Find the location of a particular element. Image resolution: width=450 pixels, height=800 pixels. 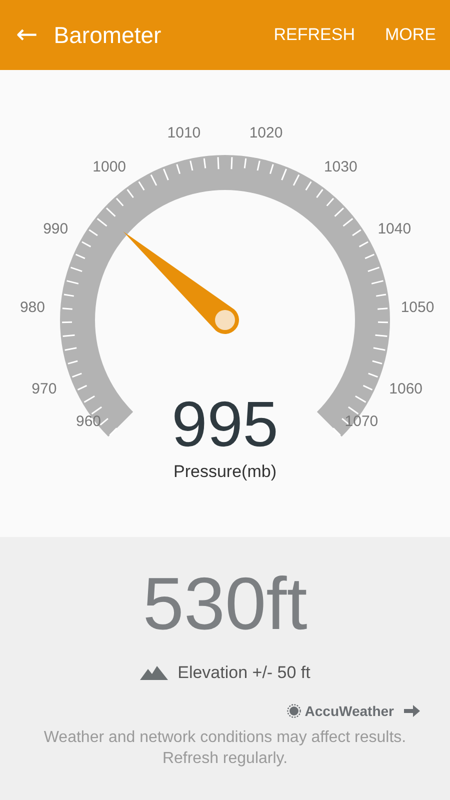

scale-label: 960 is located at coordinates (89, 421).